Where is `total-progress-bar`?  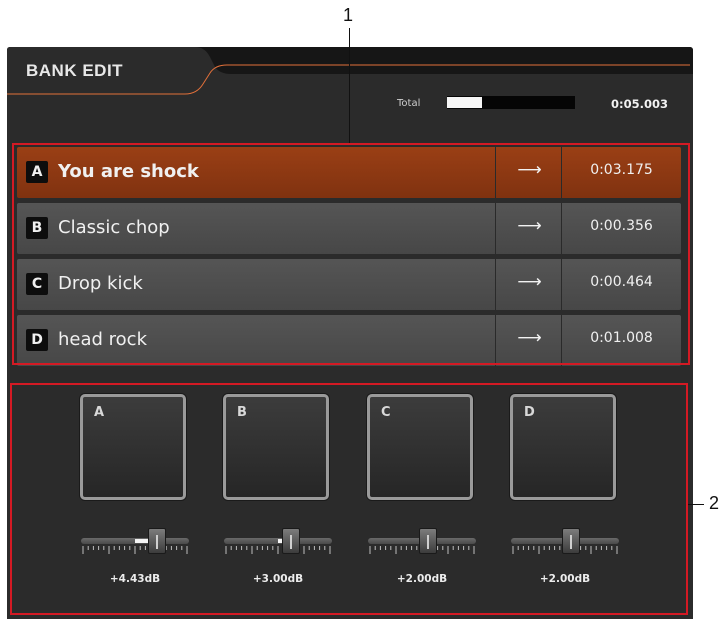 total-progress-bar is located at coordinates (511, 102).